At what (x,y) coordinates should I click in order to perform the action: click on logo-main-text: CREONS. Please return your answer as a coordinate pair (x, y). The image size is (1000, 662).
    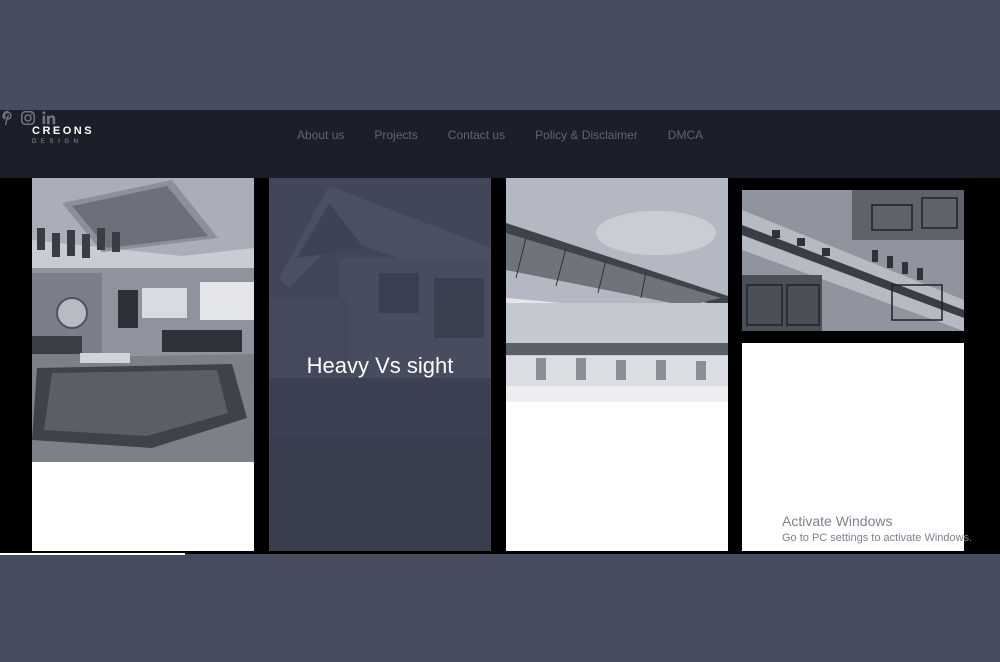
    Looking at the image, I should click on (63, 131).